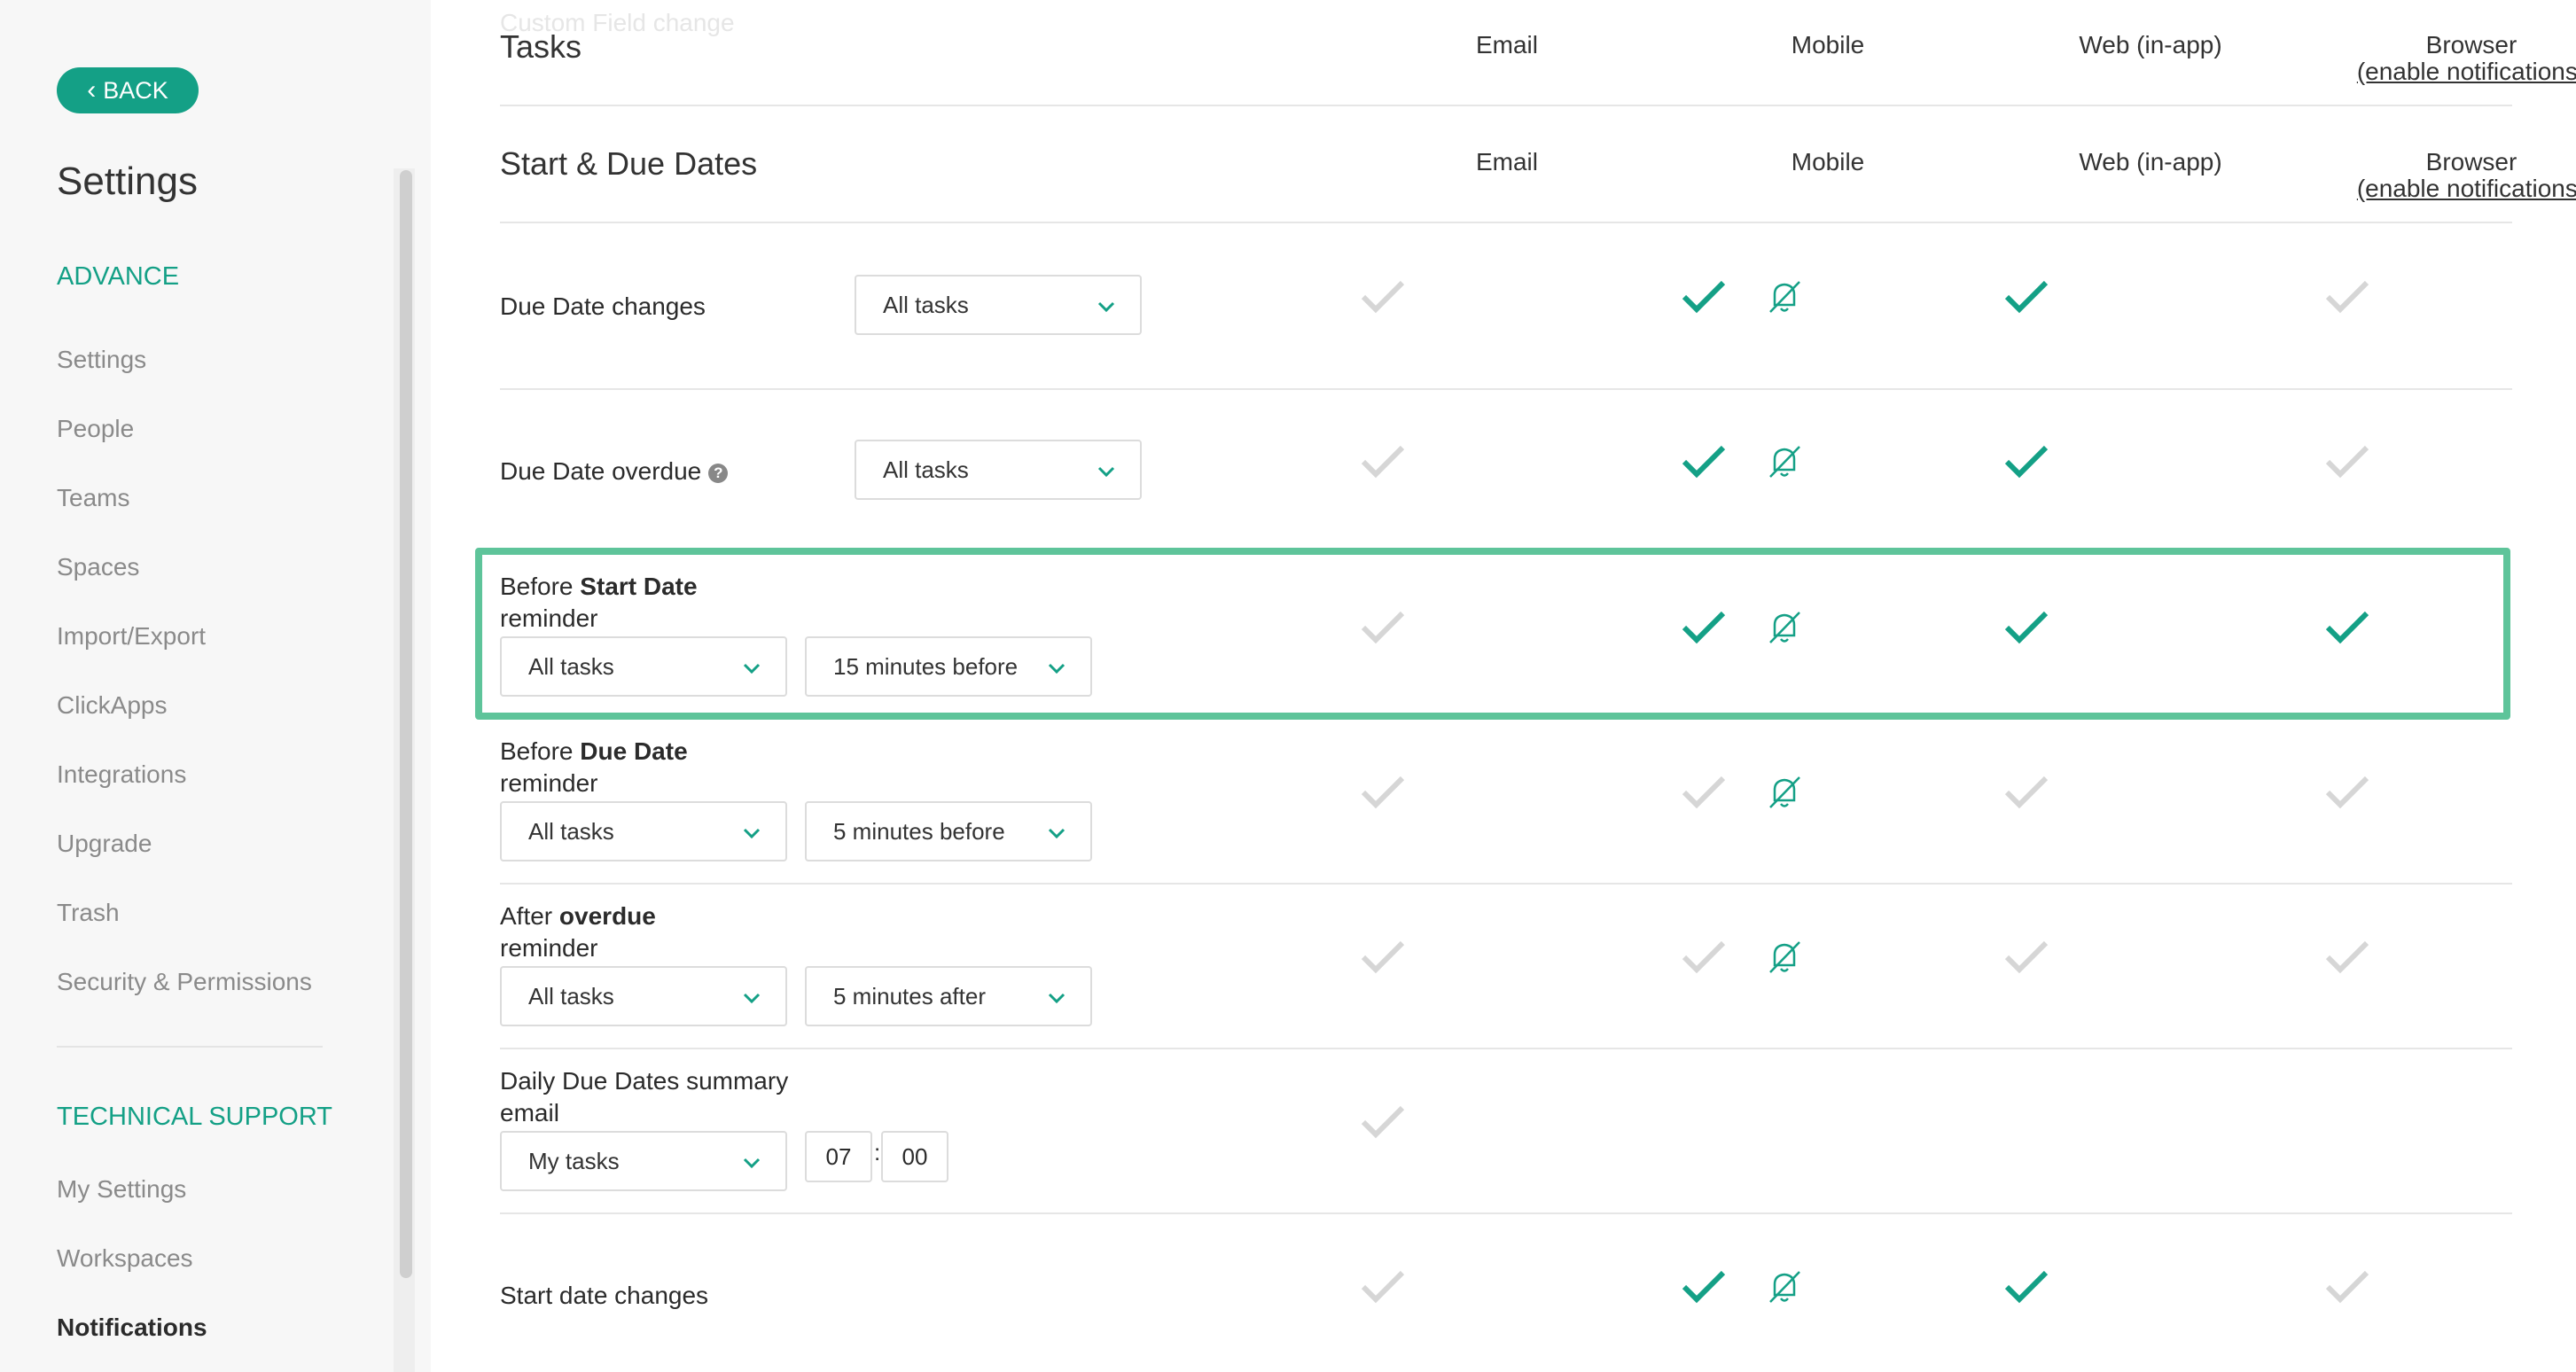  Describe the element at coordinates (541, 47) in the screenshot. I see `tasks-section-title: Tasks` at that location.